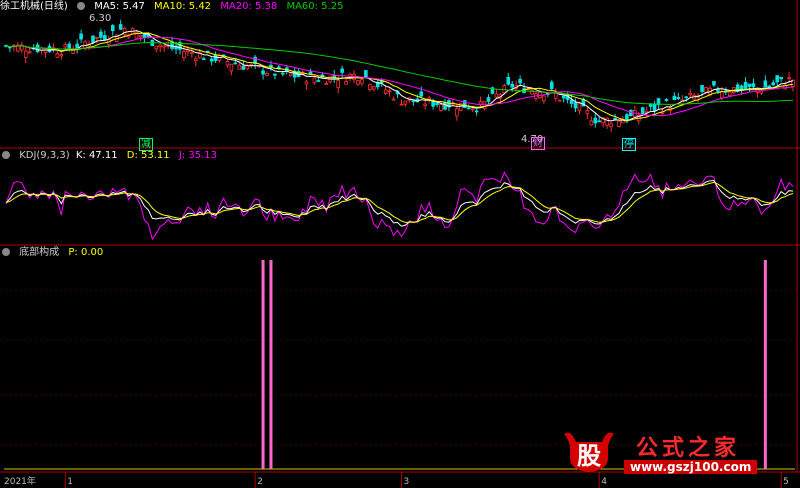  Describe the element at coordinates (86, 252) in the screenshot. I see `p-legend: P: 0.00` at that location.